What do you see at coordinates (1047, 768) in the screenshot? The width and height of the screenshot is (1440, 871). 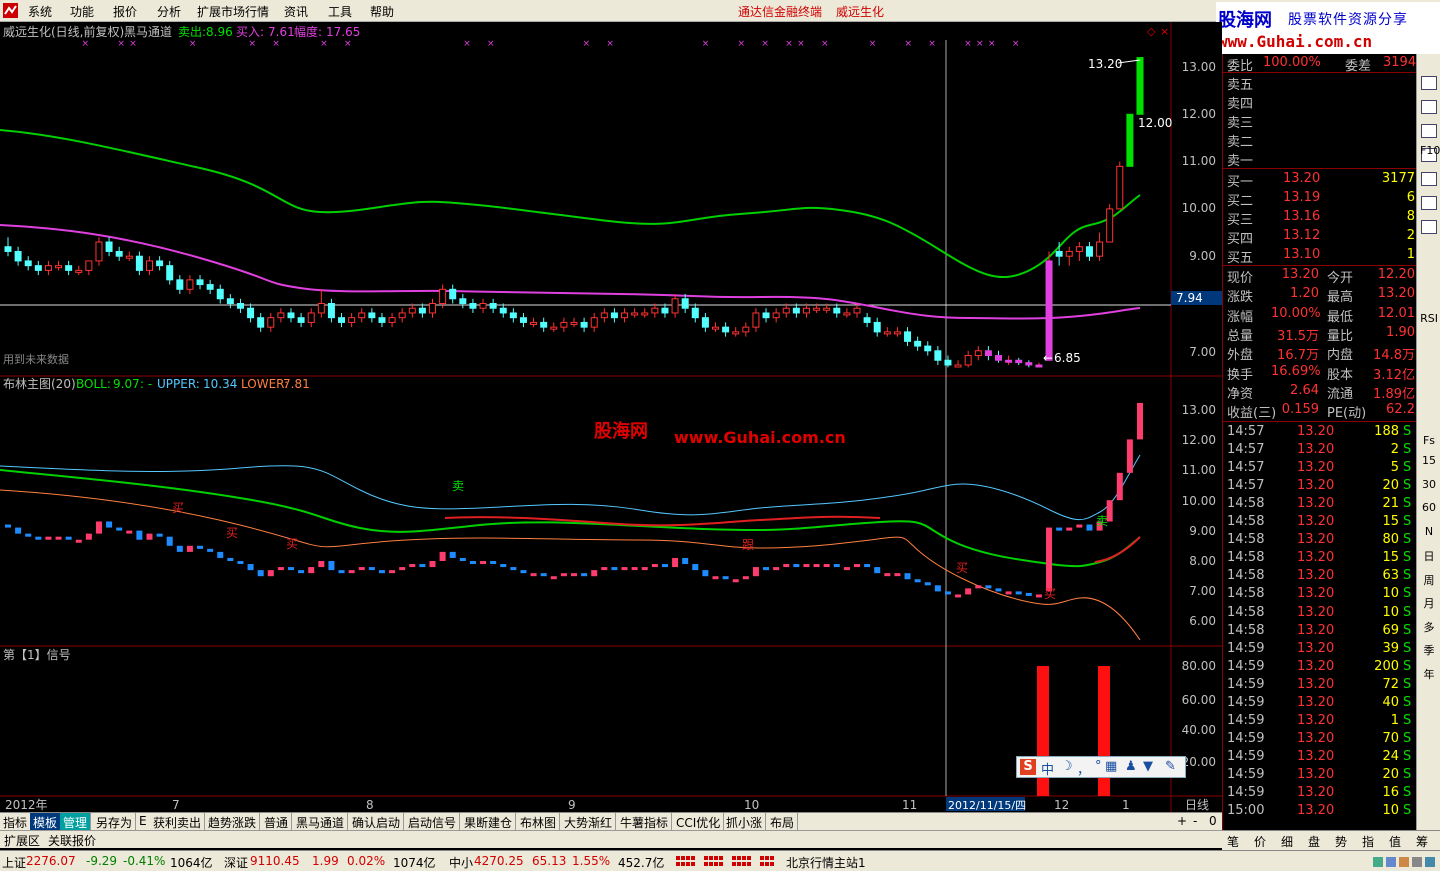 I see `ime-chinese-mode: 中` at bounding box center [1047, 768].